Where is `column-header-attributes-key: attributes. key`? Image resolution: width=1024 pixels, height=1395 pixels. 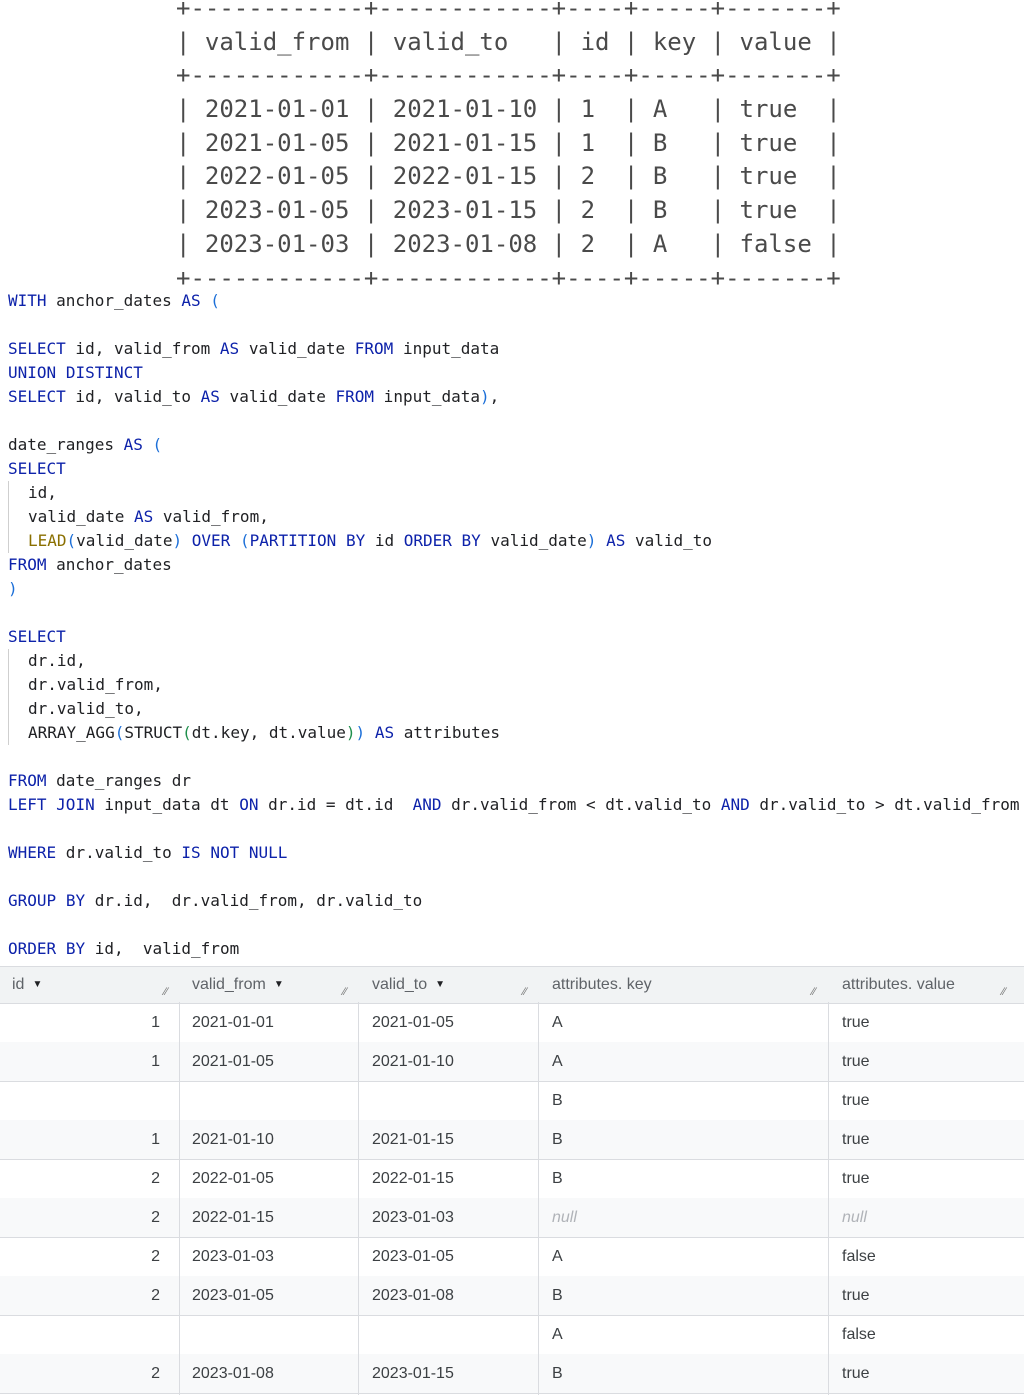 column-header-attributes-key: attributes. key is located at coordinates (602, 985).